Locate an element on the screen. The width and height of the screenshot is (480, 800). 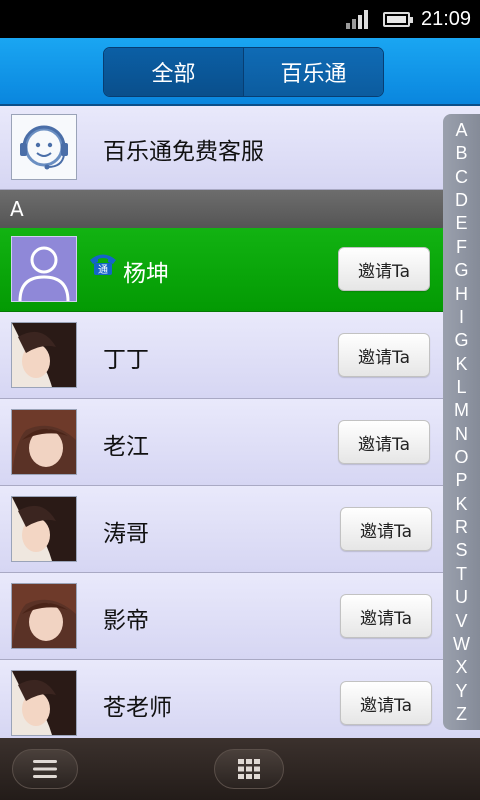
menu-icon is located at coordinates (45, 769).